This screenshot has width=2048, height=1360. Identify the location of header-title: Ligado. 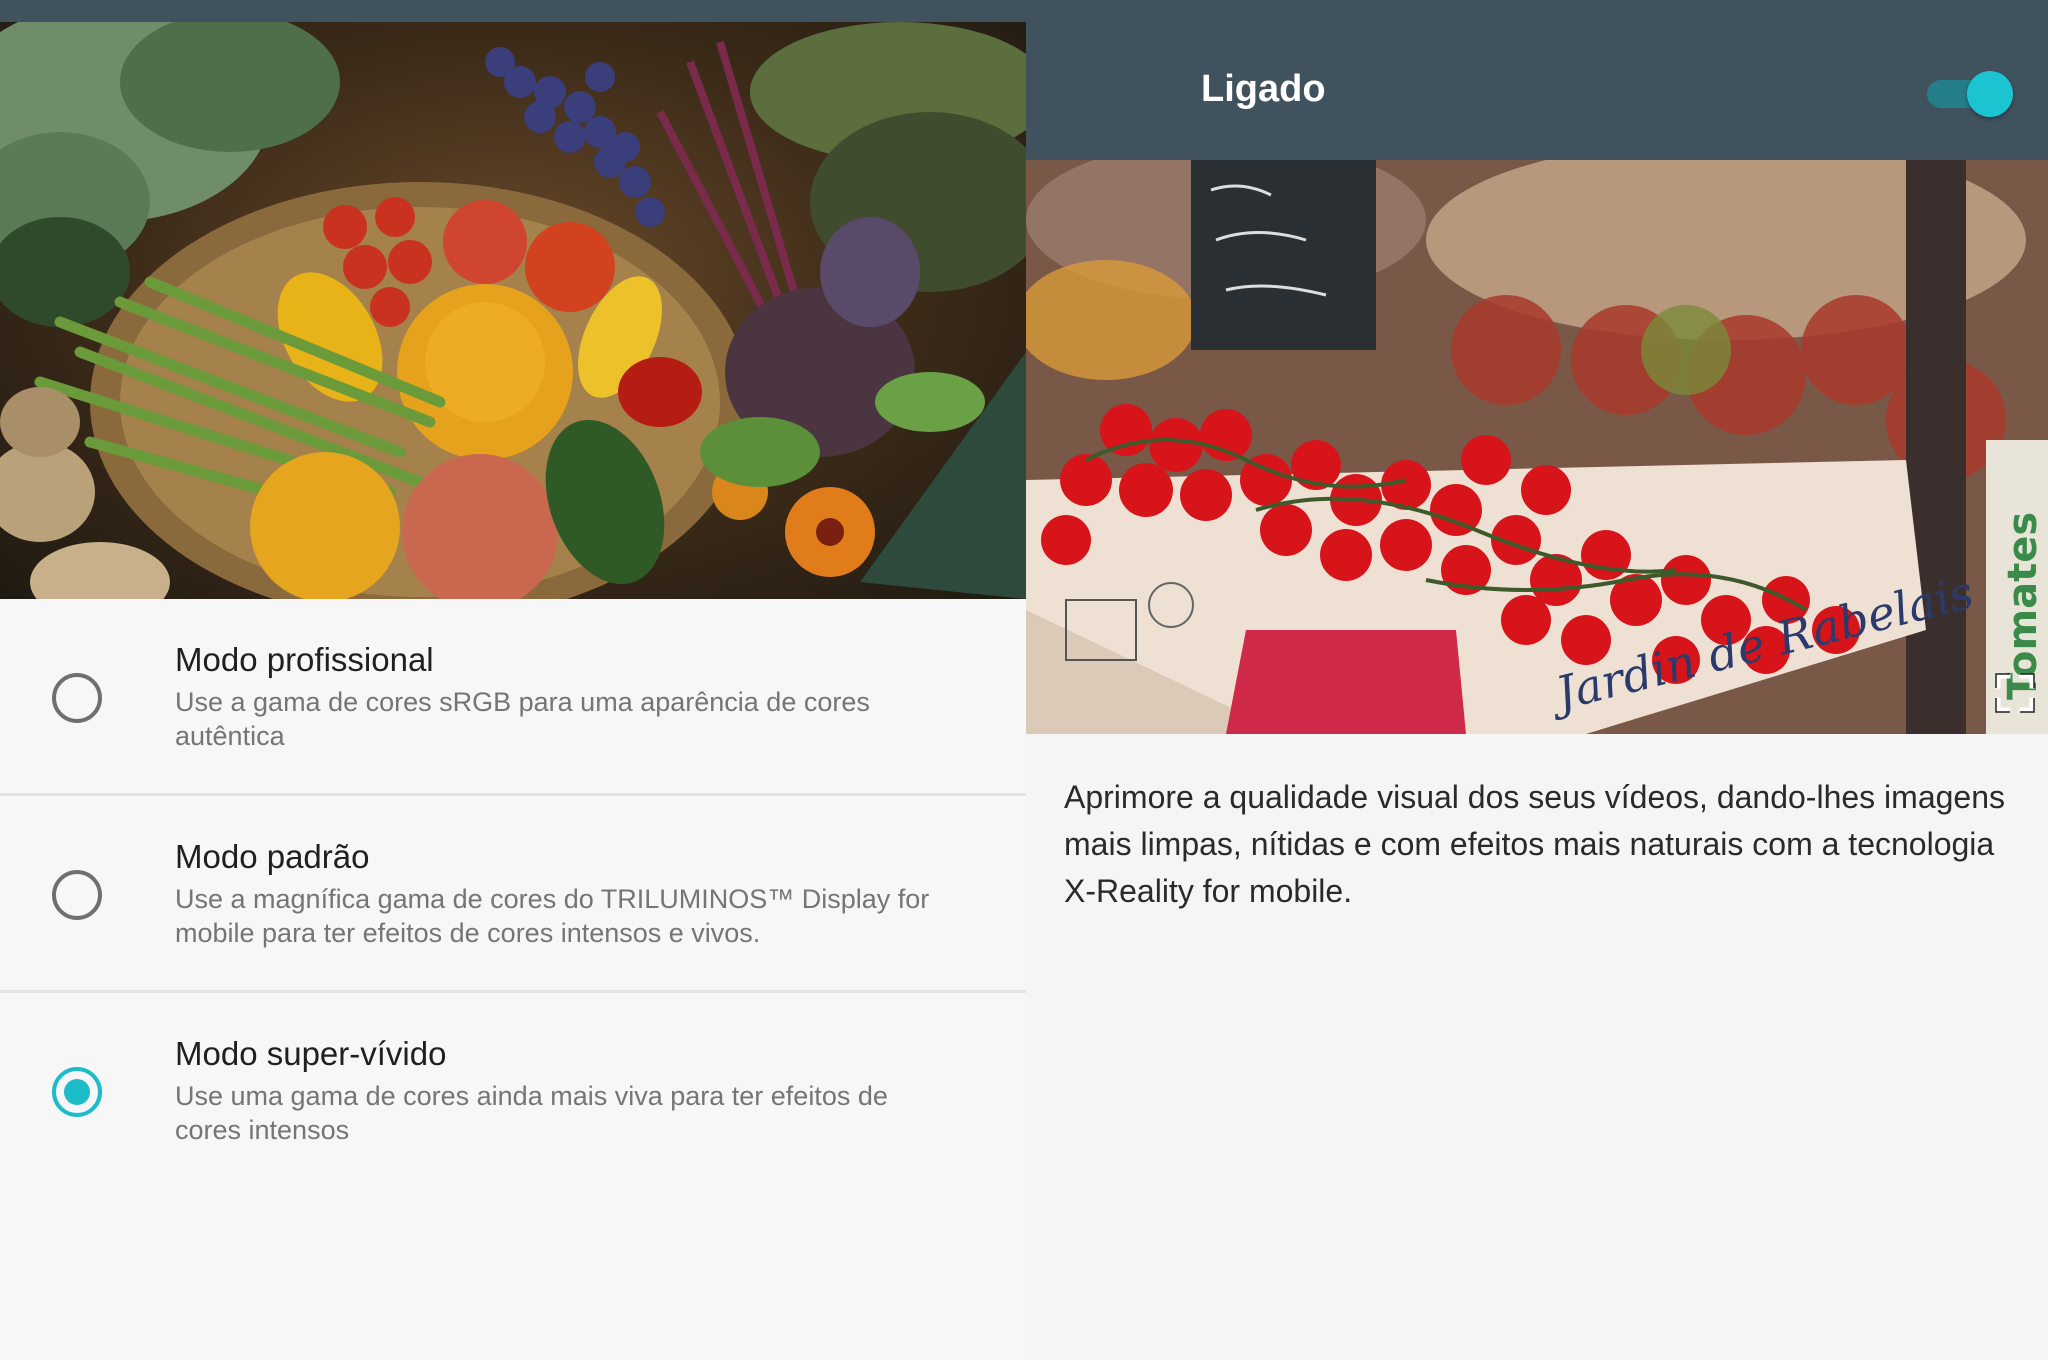
(1263, 89).